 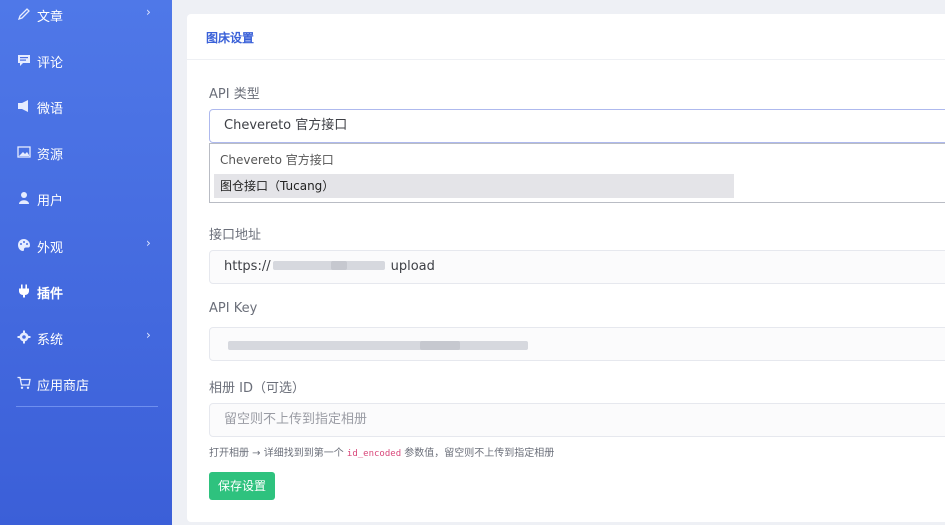 I want to click on card-divider, so click(x=566, y=59).